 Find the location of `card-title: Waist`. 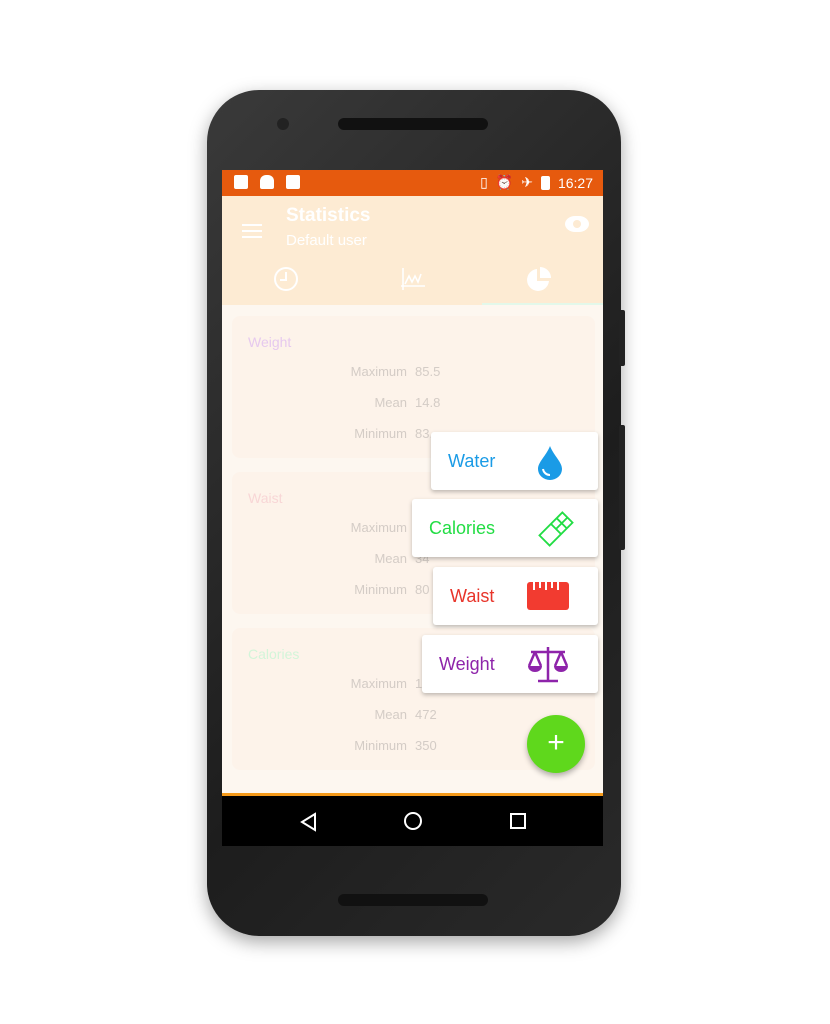

card-title: Waist is located at coordinates (265, 498).